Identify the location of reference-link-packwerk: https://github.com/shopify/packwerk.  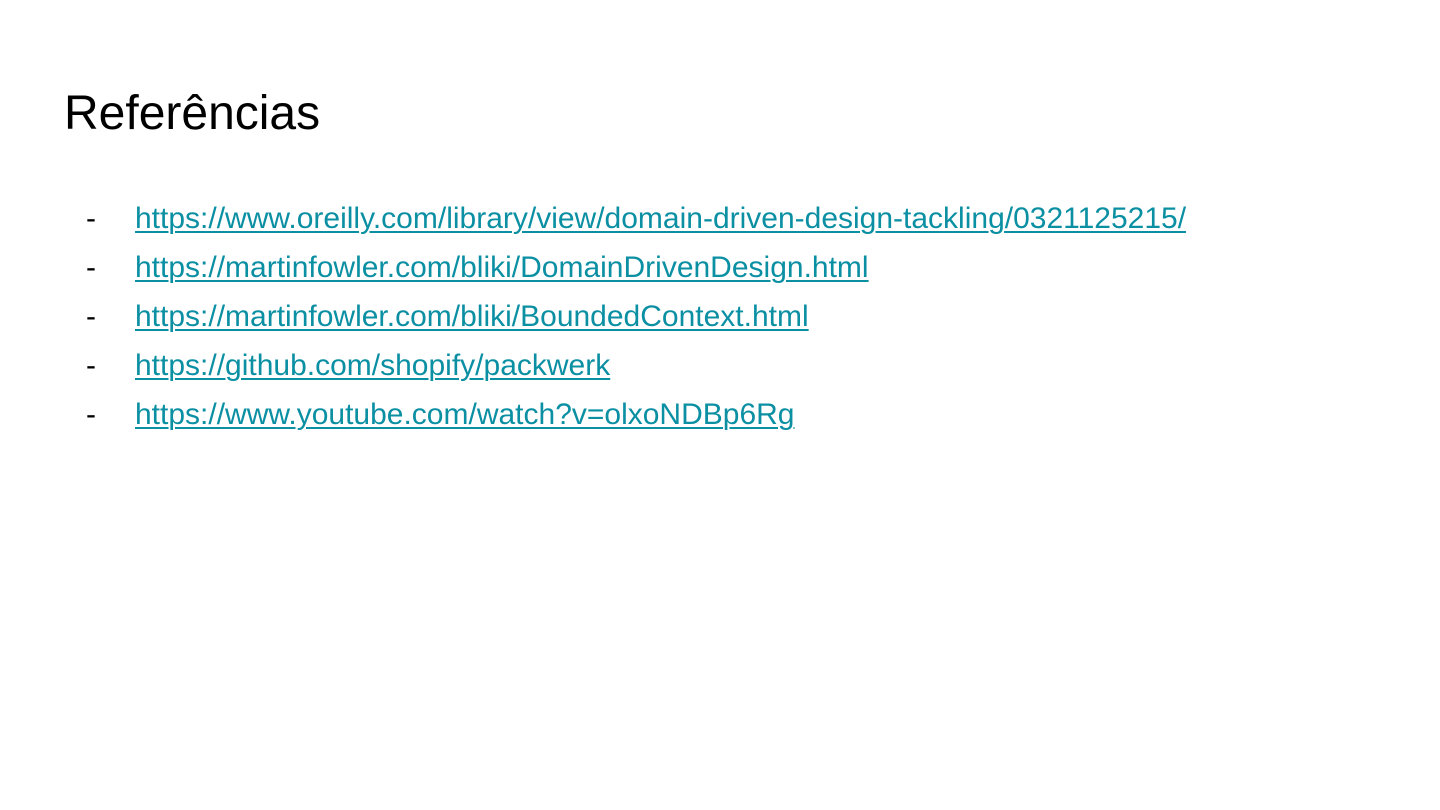
(372, 365).